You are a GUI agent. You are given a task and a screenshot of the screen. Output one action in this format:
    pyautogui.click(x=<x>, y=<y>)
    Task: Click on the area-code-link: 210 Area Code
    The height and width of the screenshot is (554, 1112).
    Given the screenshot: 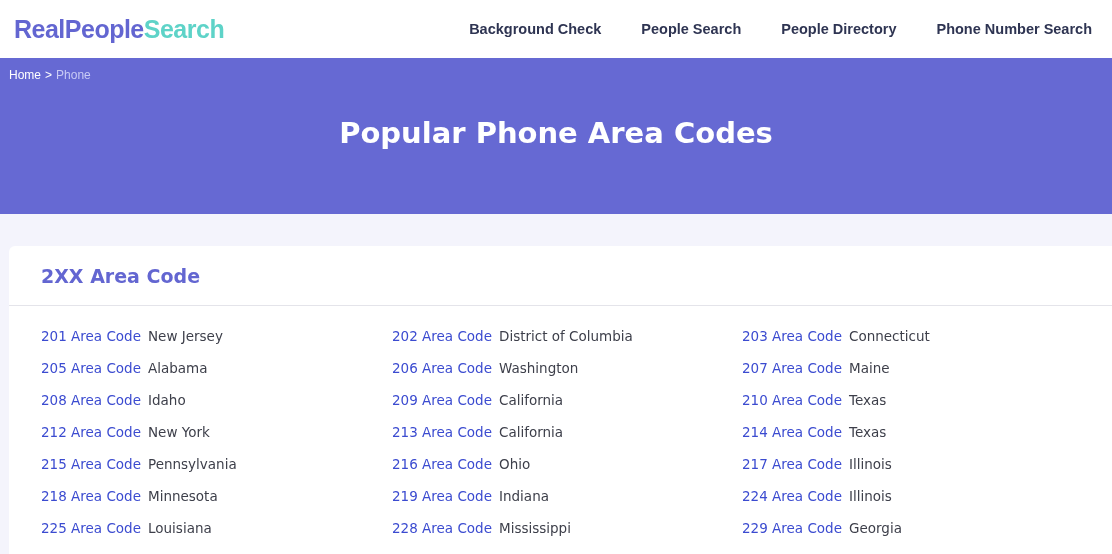 What is the action you would take?
    pyautogui.click(x=795, y=408)
    